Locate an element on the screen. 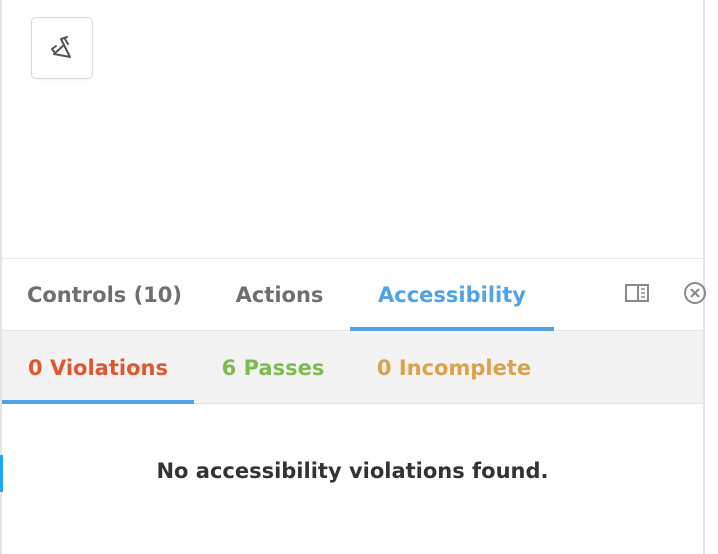 The height and width of the screenshot is (554, 718). addons-tabbar: Controls (10) Actions Accessibility is located at coordinates (354, 295).